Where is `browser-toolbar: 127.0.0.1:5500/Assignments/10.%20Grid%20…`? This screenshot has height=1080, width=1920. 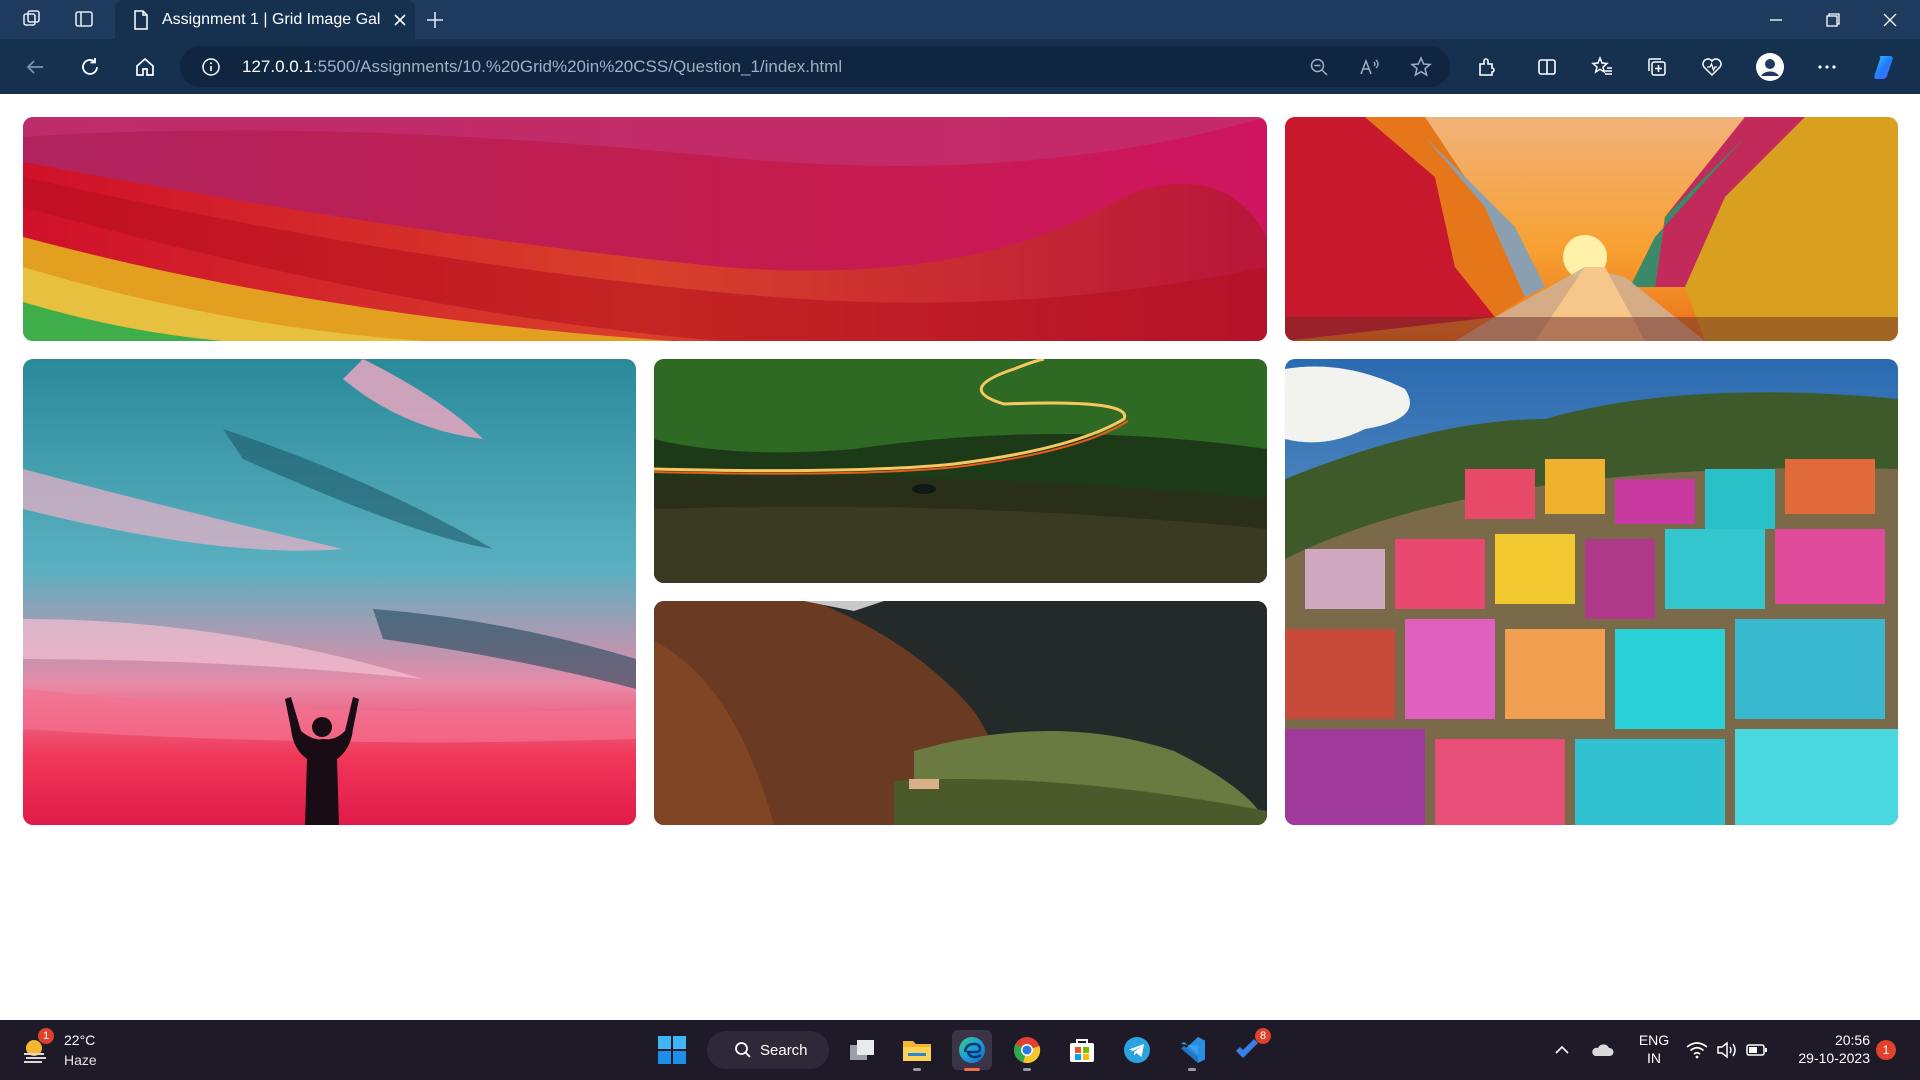
browser-toolbar: 127.0.0.1:5500/Assignments/10.%20Grid%20… is located at coordinates (960, 66).